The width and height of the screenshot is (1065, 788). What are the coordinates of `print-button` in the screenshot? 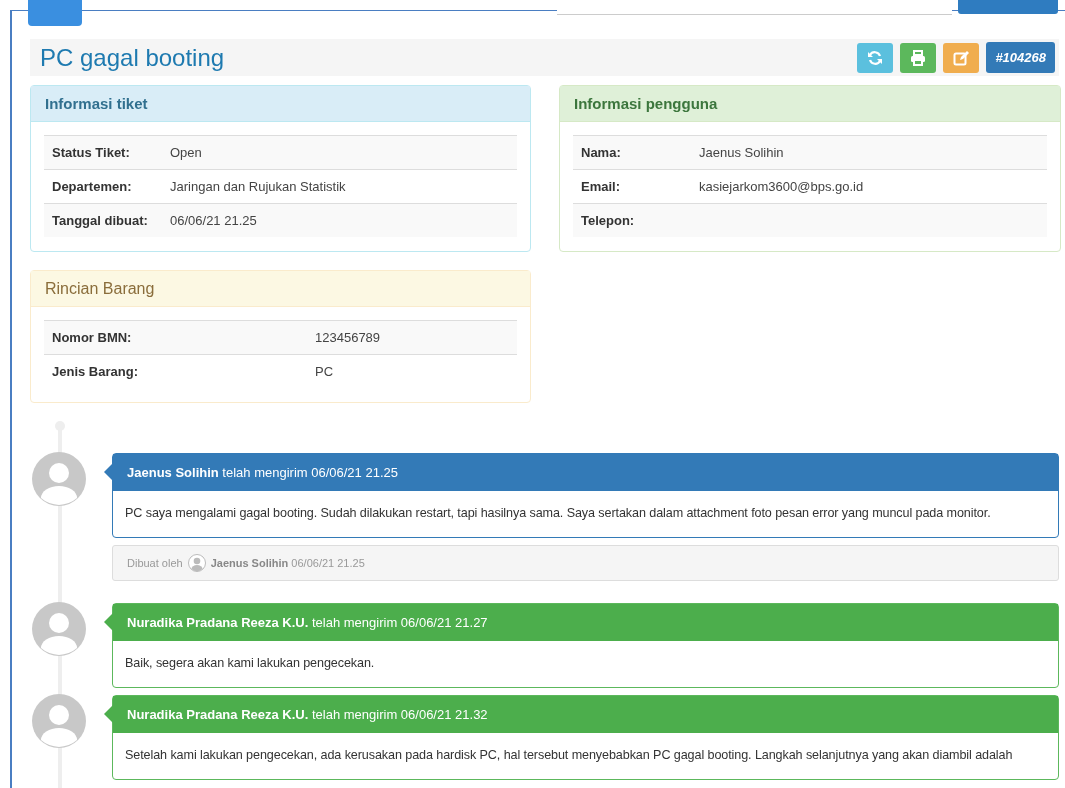 It's located at (918, 57).